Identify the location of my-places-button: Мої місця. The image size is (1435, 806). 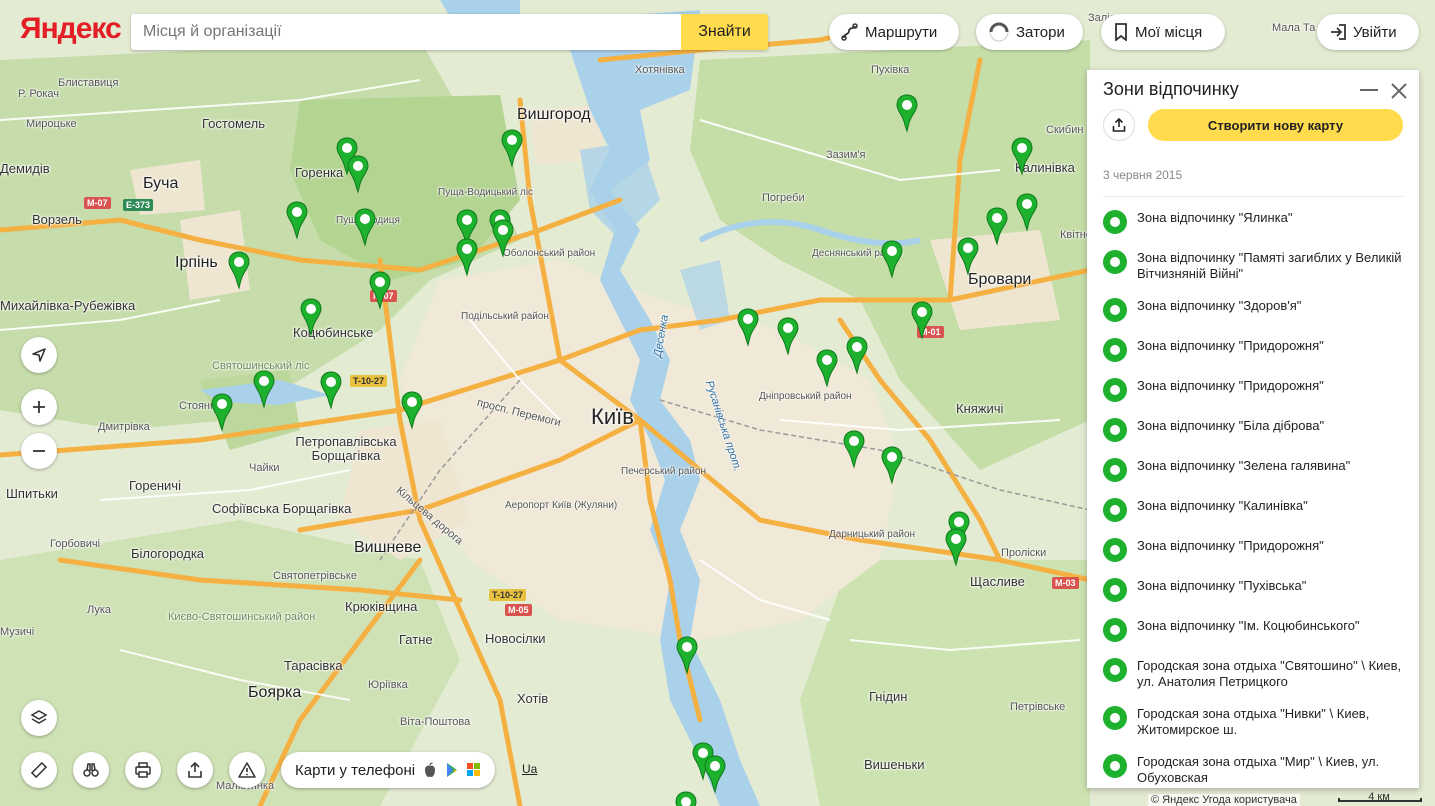
(1163, 32).